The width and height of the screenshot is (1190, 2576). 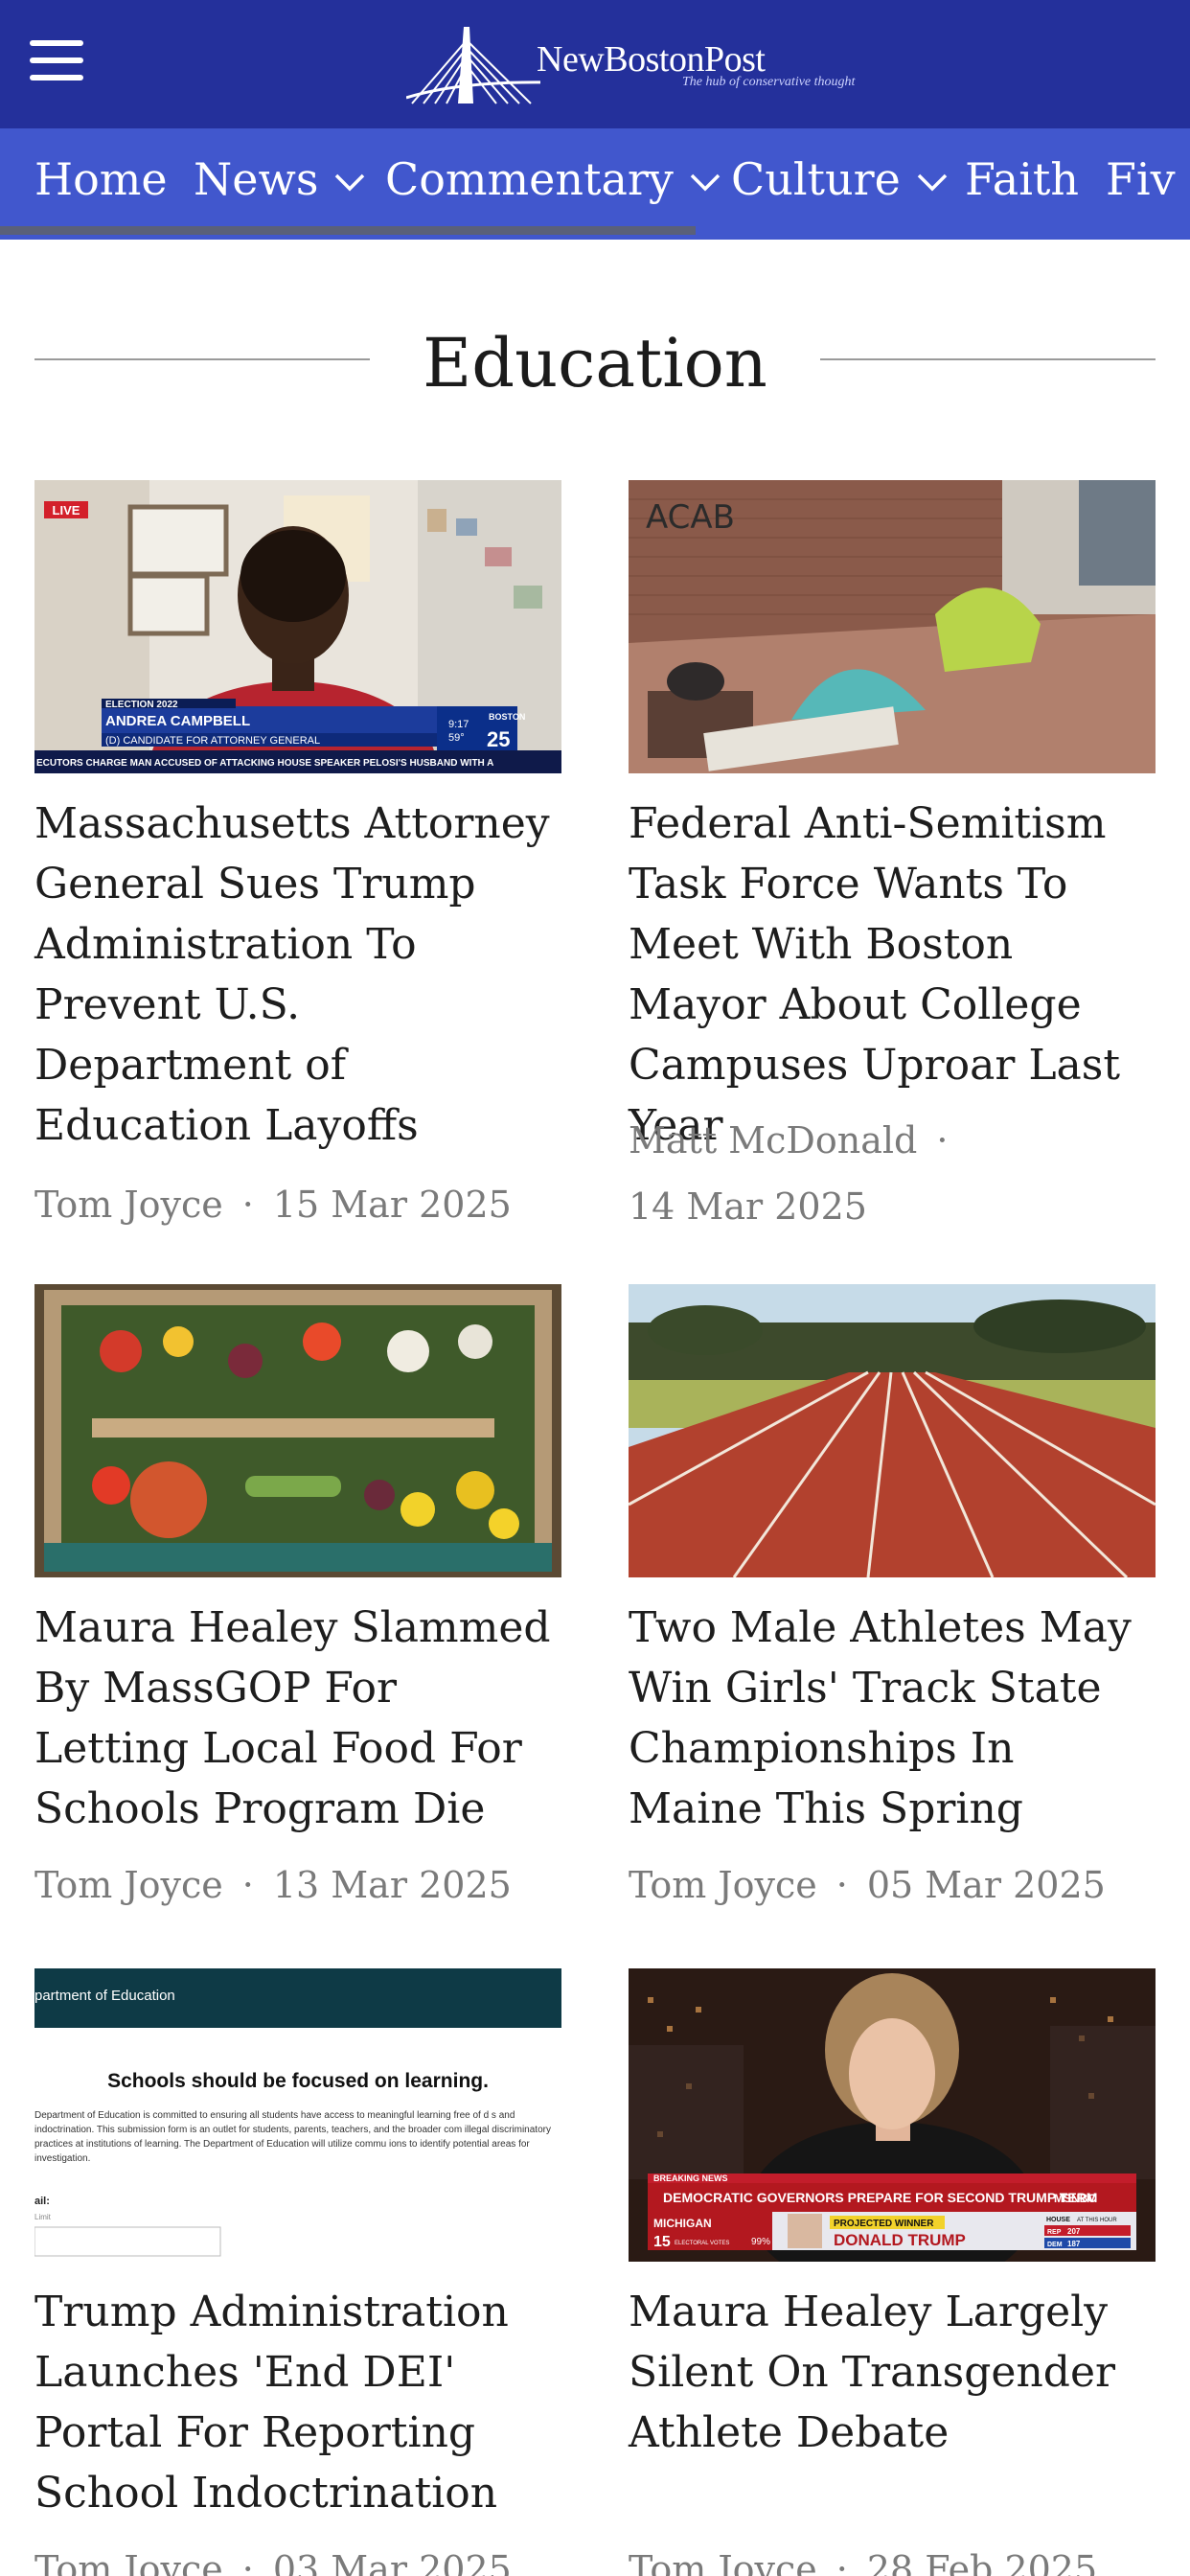 I want to click on tv-electoral: 15, so click(x=662, y=2242).